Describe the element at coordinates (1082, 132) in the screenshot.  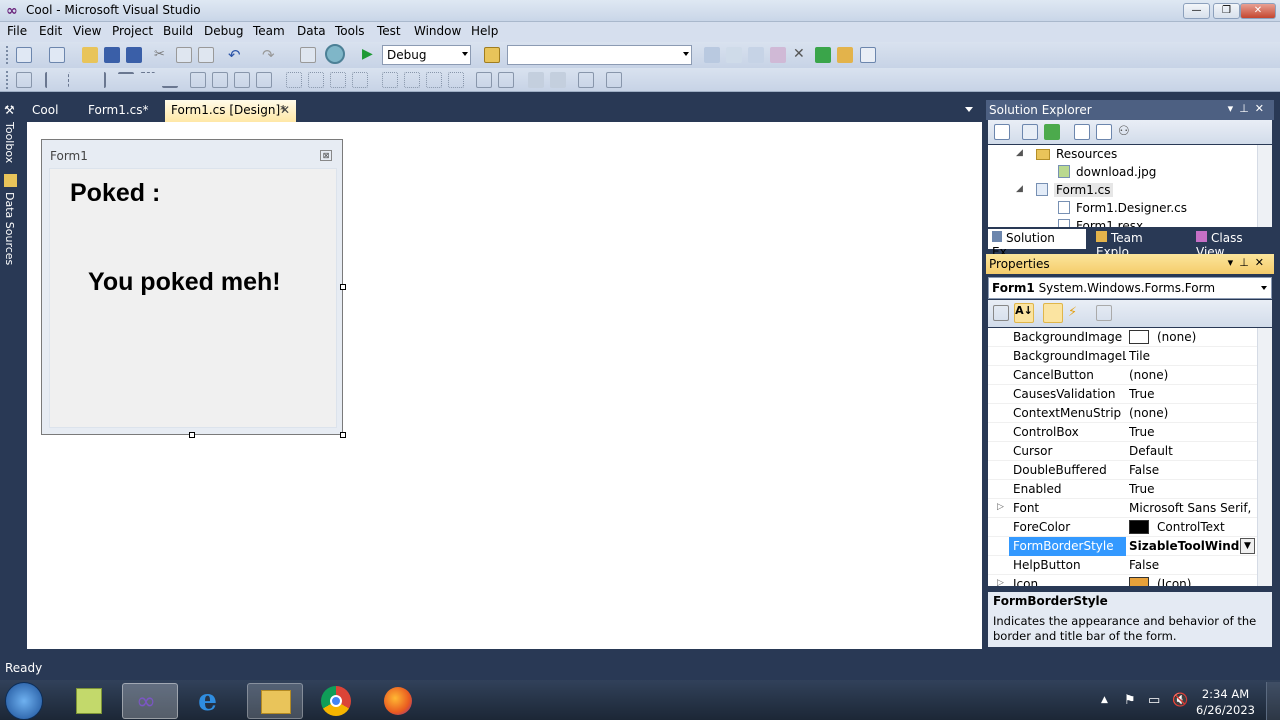
I see `view-code-icon` at that location.